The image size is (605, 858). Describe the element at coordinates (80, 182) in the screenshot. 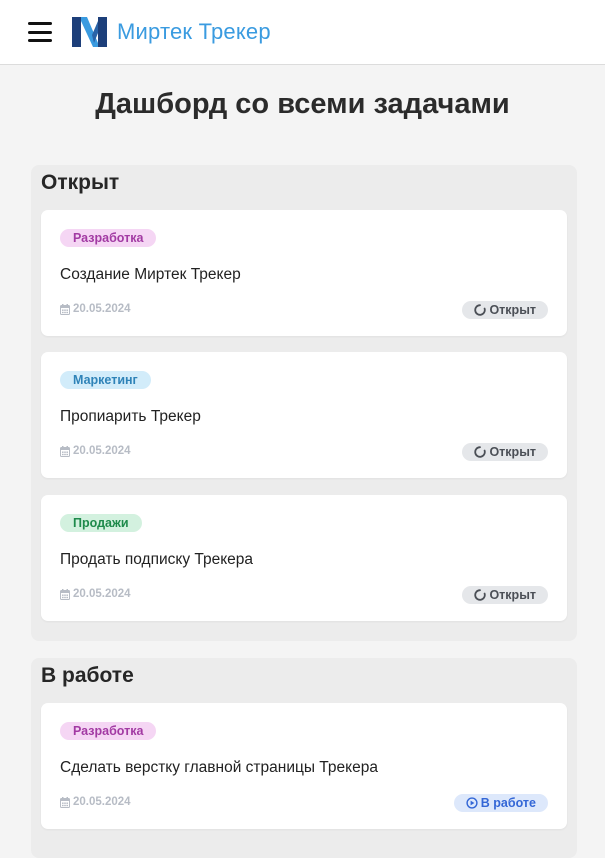

I see `column-title: Открыт` at that location.